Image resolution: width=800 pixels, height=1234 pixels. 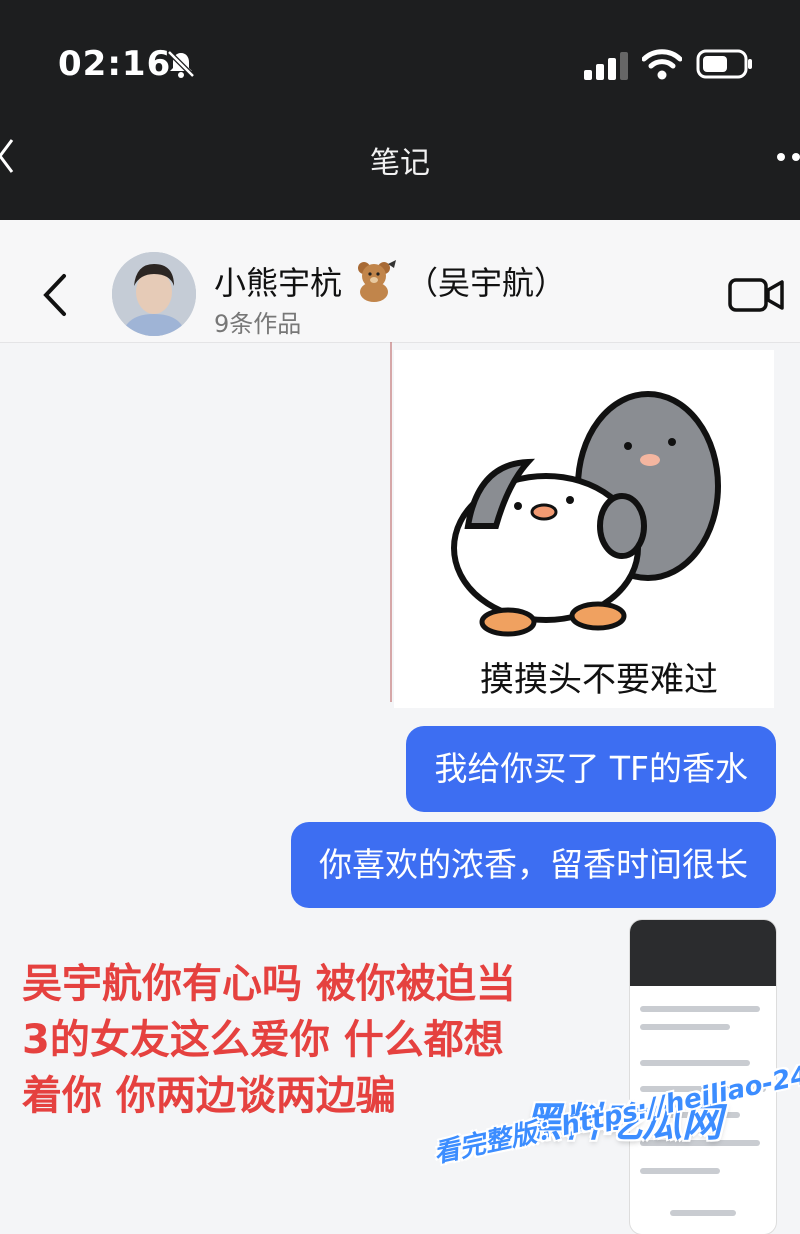 I want to click on status-time: 02:16, so click(x=115, y=64).